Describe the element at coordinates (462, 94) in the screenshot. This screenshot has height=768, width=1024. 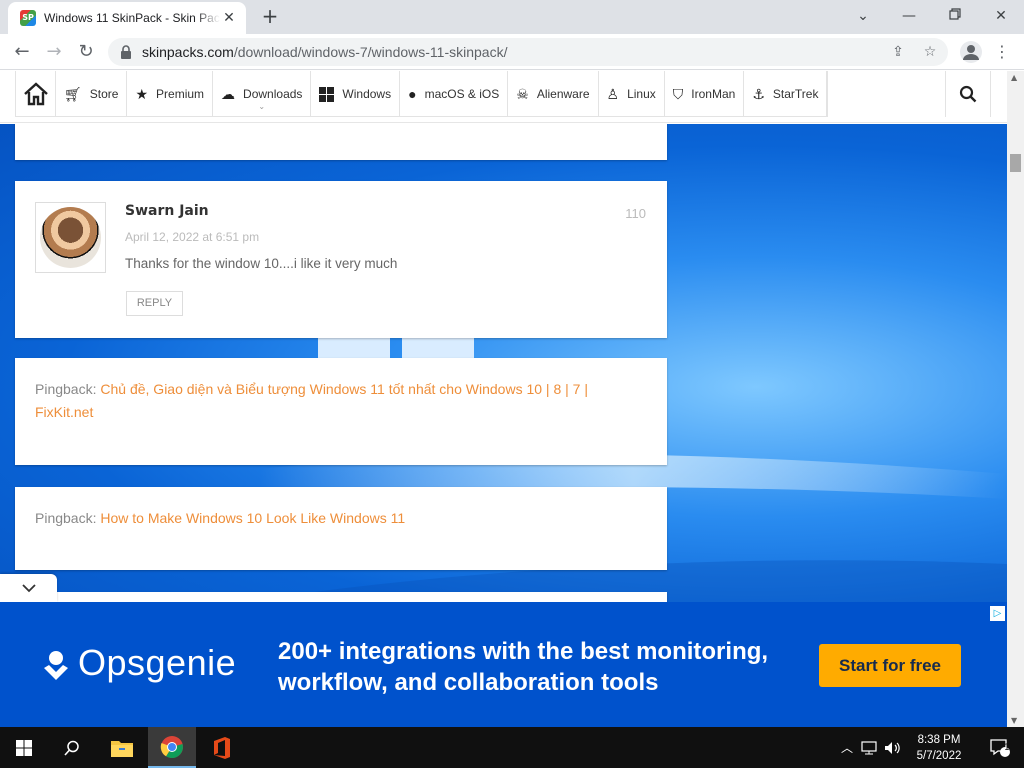
I see `nav-label: macOS & iOS` at that location.